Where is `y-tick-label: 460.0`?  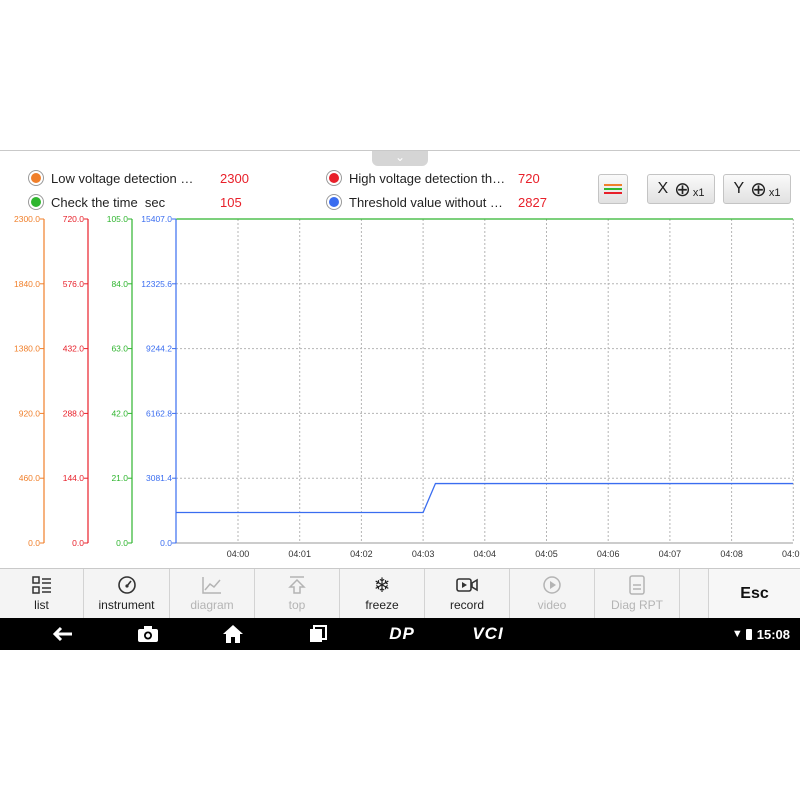
y-tick-label: 460.0 is located at coordinates (30, 478).